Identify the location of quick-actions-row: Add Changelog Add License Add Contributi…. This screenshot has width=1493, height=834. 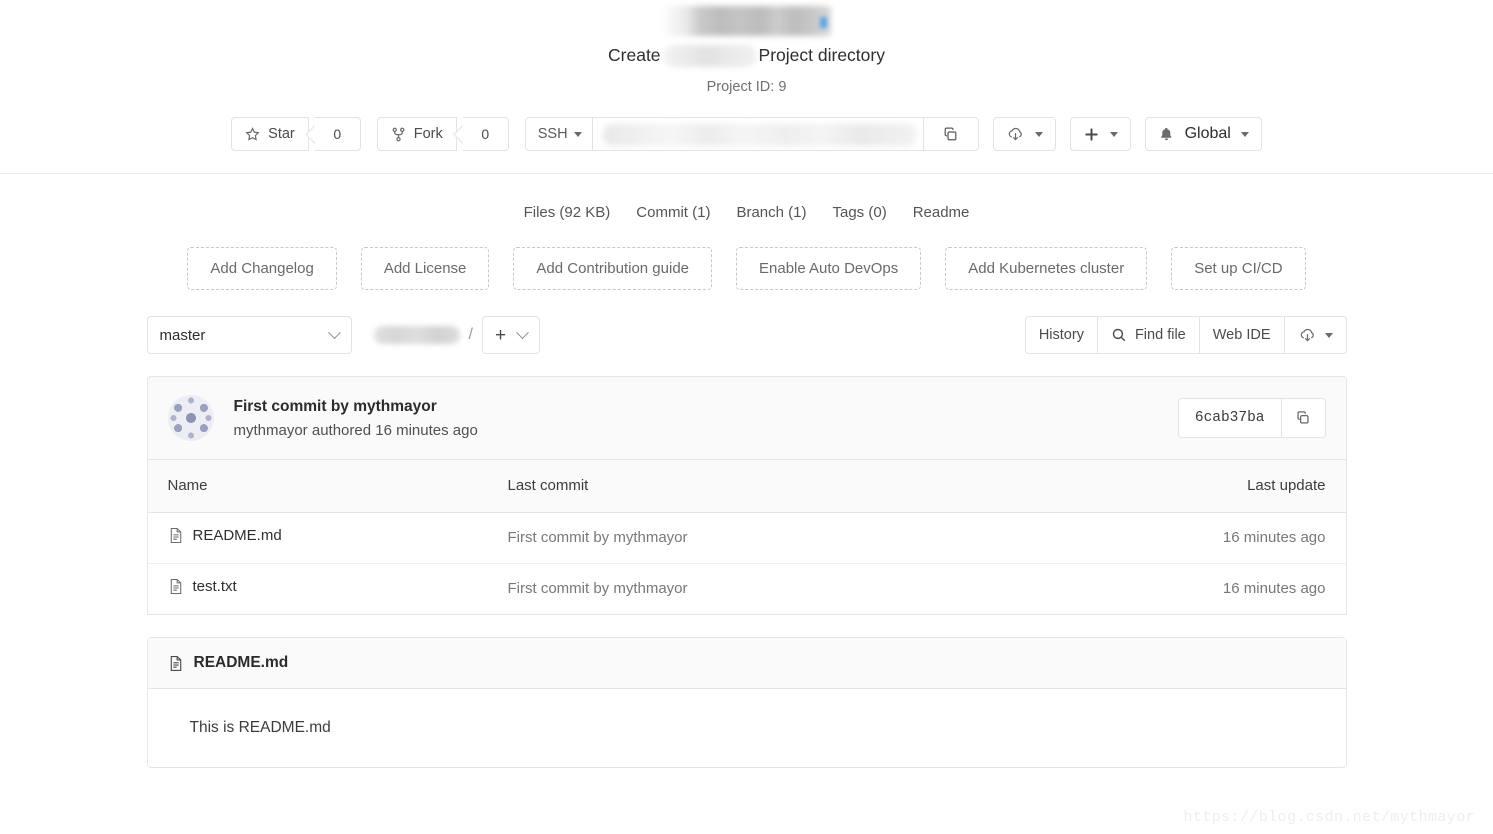
(746, 268).